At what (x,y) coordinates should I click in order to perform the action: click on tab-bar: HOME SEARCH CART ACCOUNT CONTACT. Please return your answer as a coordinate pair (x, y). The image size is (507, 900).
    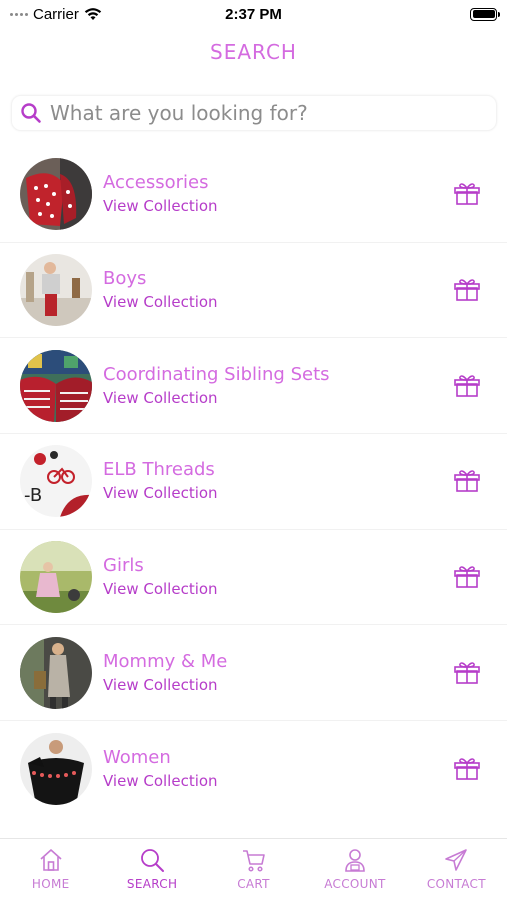
    Looking at the image, I should click on (253, 869).